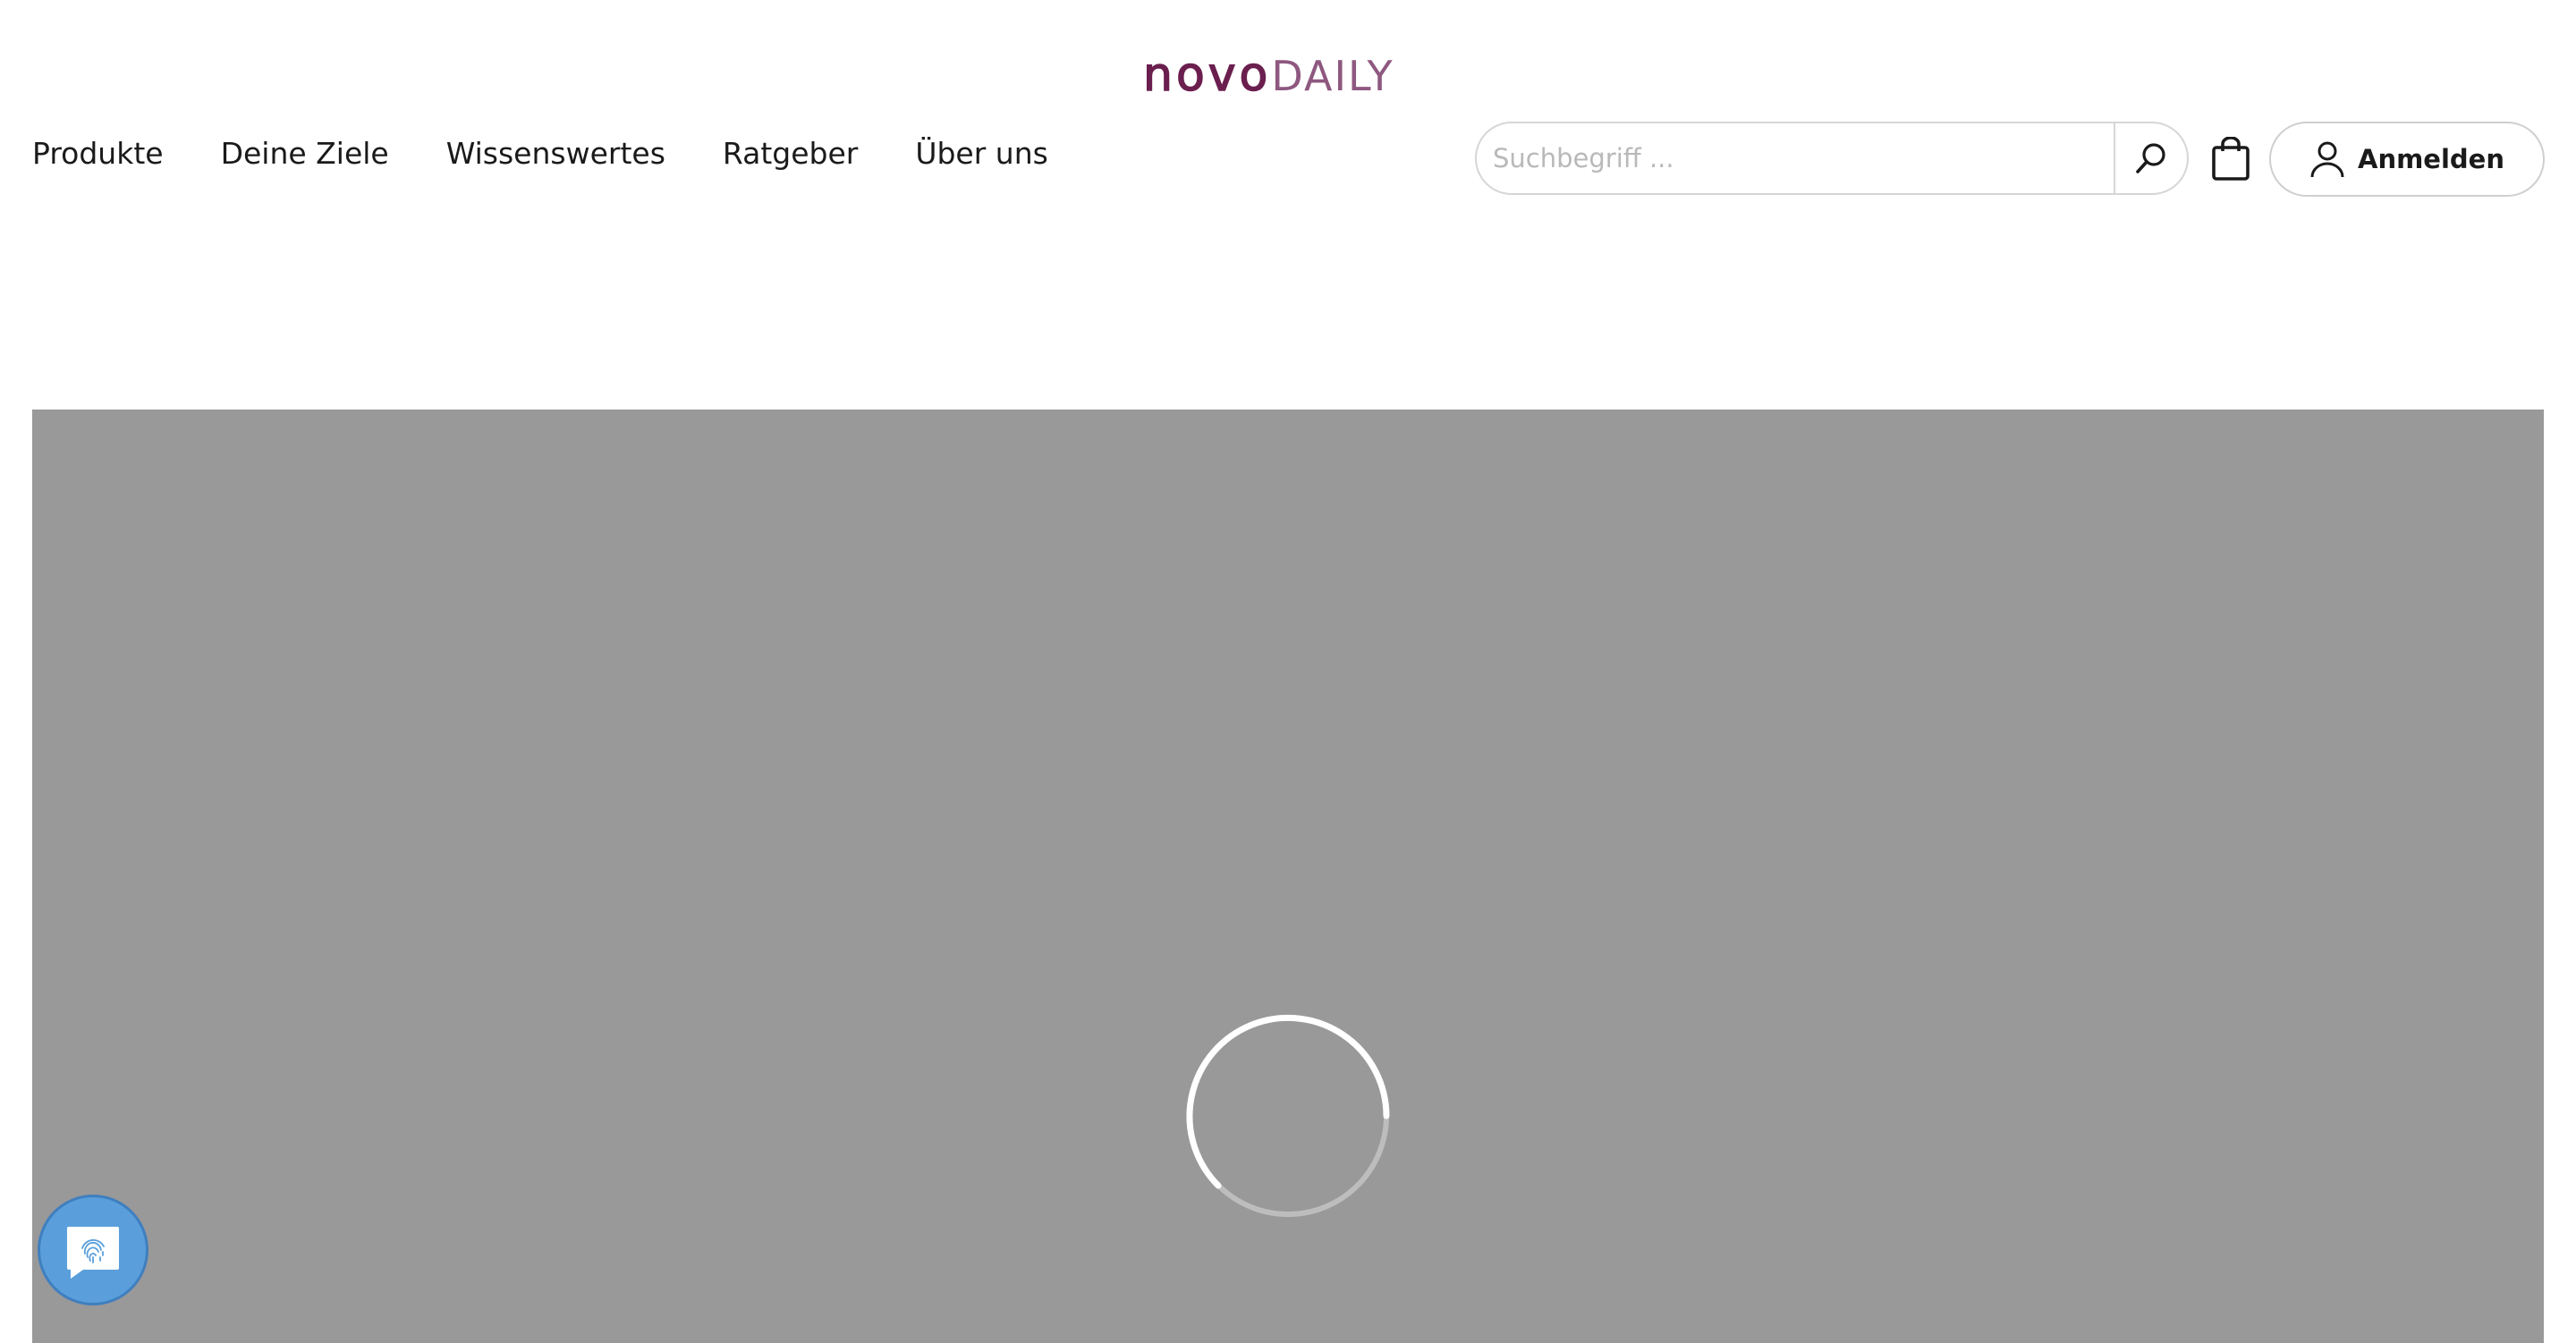  I want to click on nav-item-ratgeber: Ratgeber, so click(790, 153).